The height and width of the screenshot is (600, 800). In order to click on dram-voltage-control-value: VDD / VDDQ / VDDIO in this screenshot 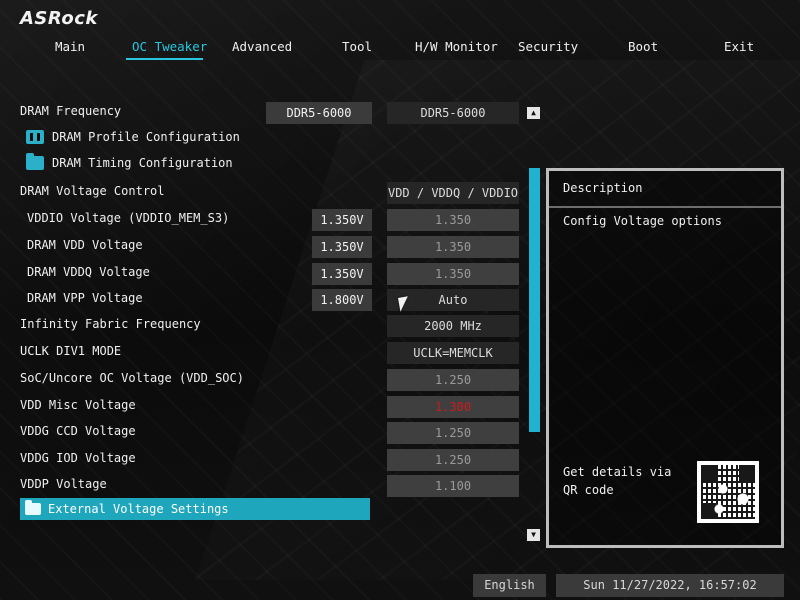, I will do `click(453, 193)`.